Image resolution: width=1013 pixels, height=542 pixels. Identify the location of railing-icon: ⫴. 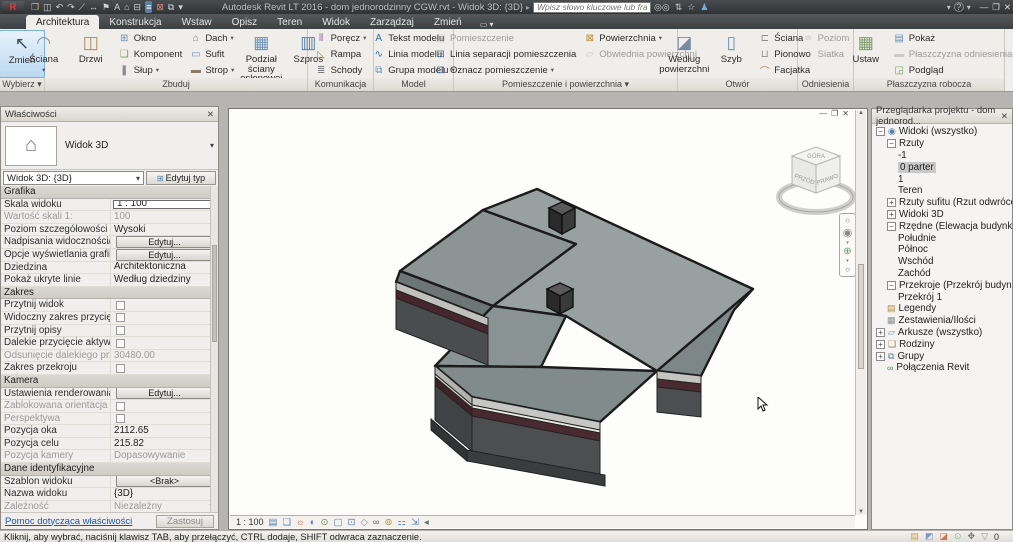
(321, 38).